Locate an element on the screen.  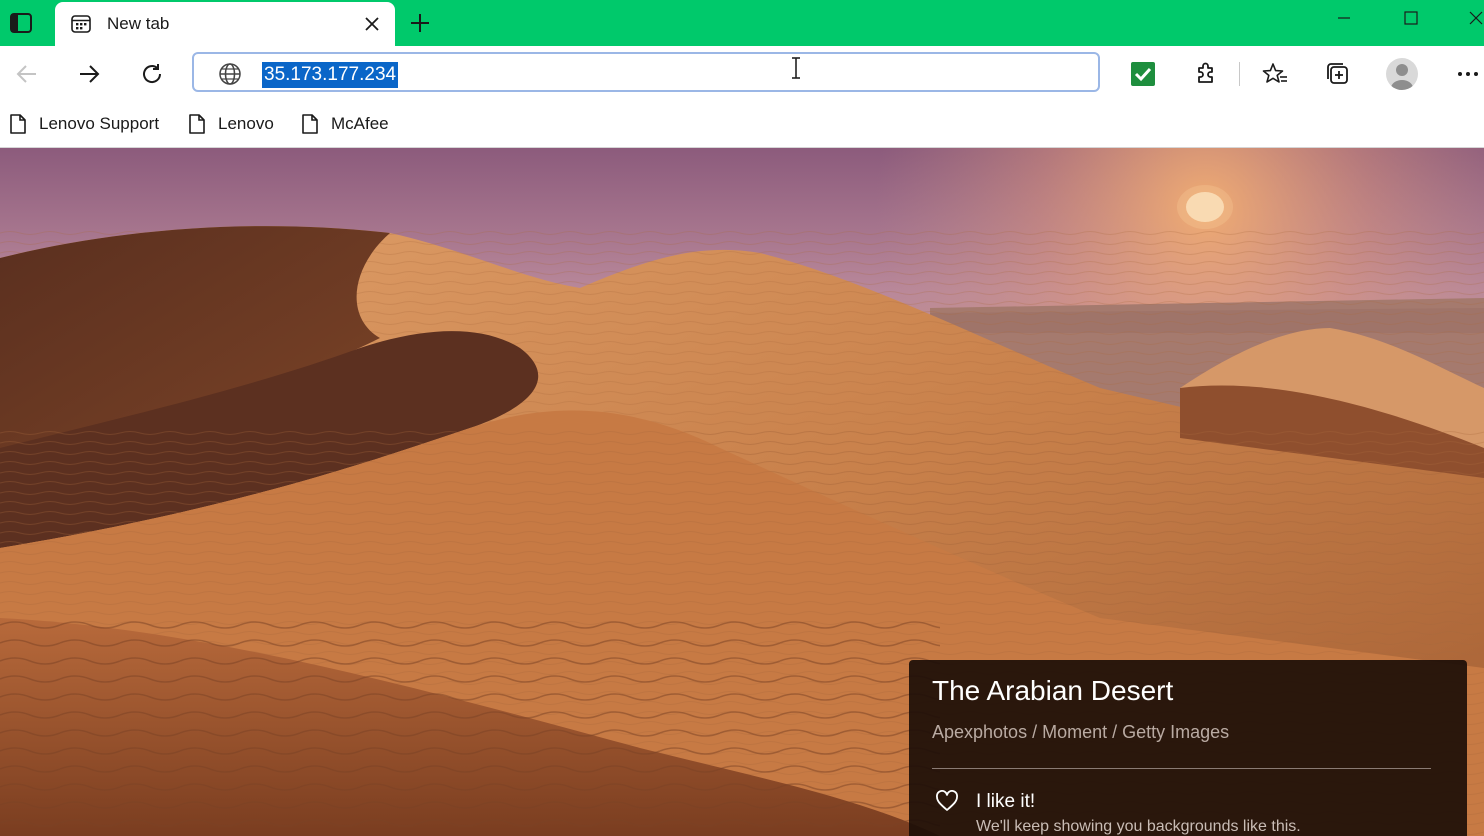
globe-icon is located at coordinates (230, 74).